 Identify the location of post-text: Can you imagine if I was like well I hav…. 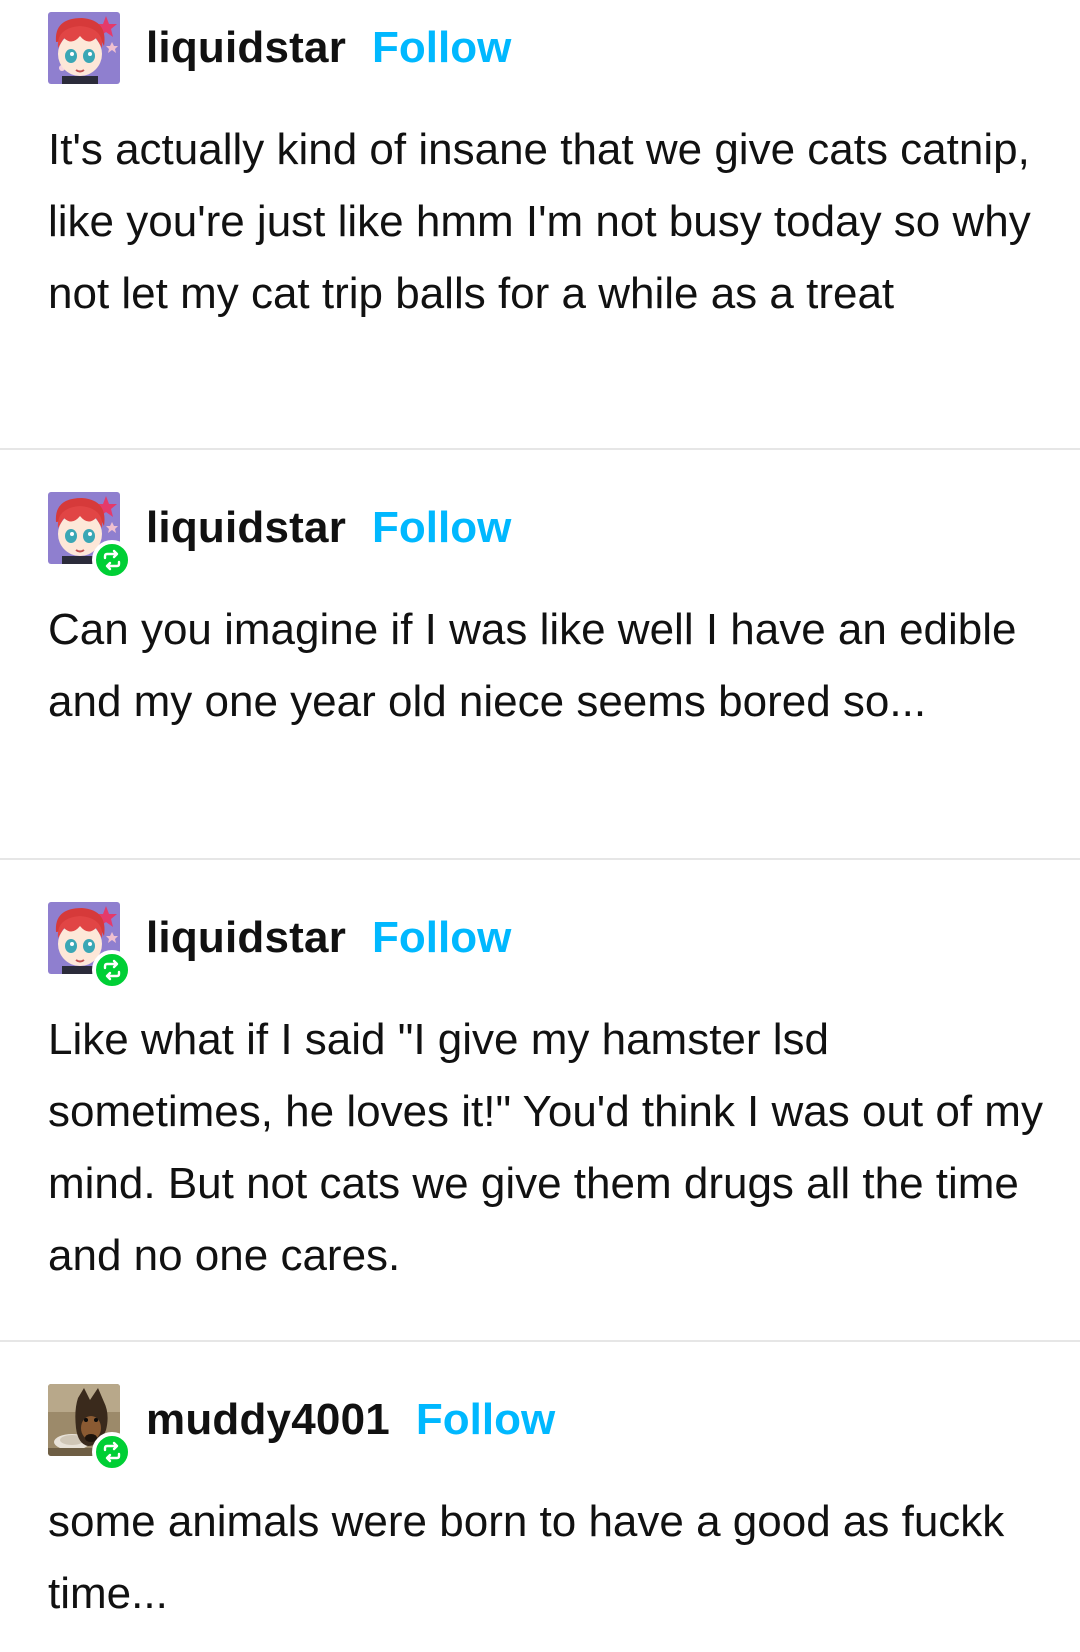
(532, 665).